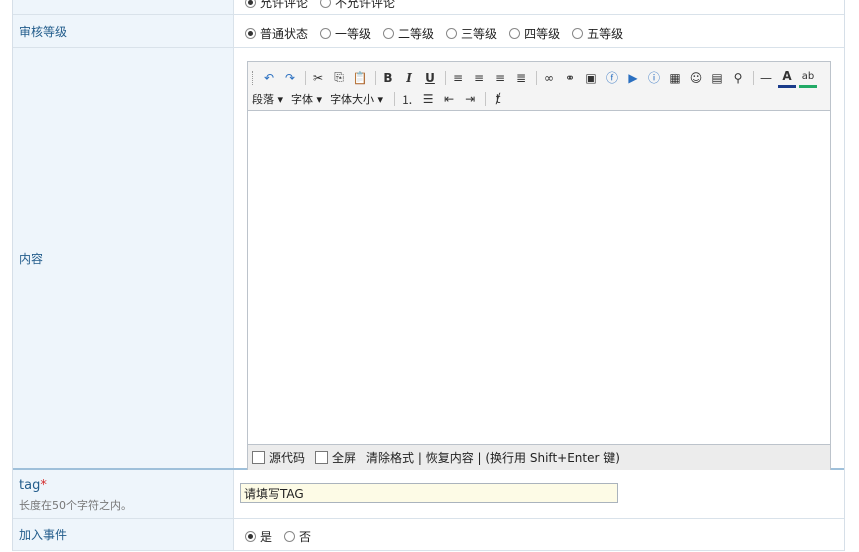  What do you see at coordinates (302, 99) in the screenshot?
I see `toolbar-dropdown-label: 字体` at bounding box center [302, 99].